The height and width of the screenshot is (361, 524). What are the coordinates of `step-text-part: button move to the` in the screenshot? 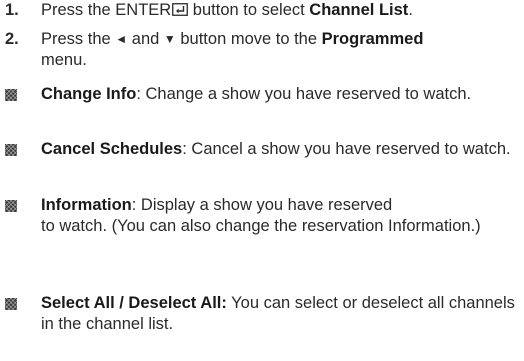 It's located at (248, 39).